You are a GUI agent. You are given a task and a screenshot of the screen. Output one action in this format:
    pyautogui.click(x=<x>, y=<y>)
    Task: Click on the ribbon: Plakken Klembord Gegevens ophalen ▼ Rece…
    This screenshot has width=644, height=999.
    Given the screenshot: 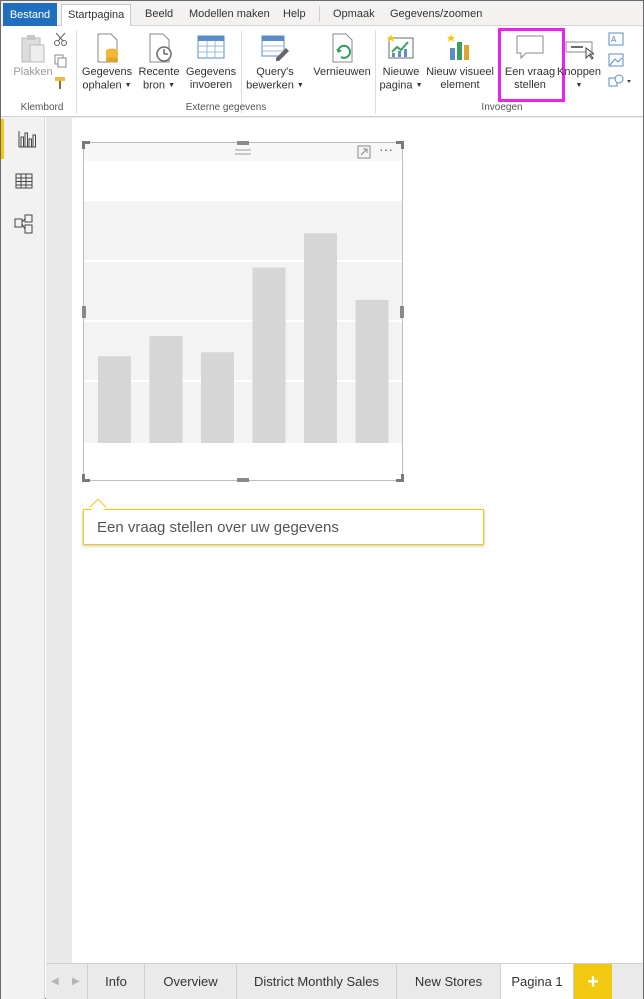 What is the action you would take?
    pyautogui.click(x=322, y=71)
    